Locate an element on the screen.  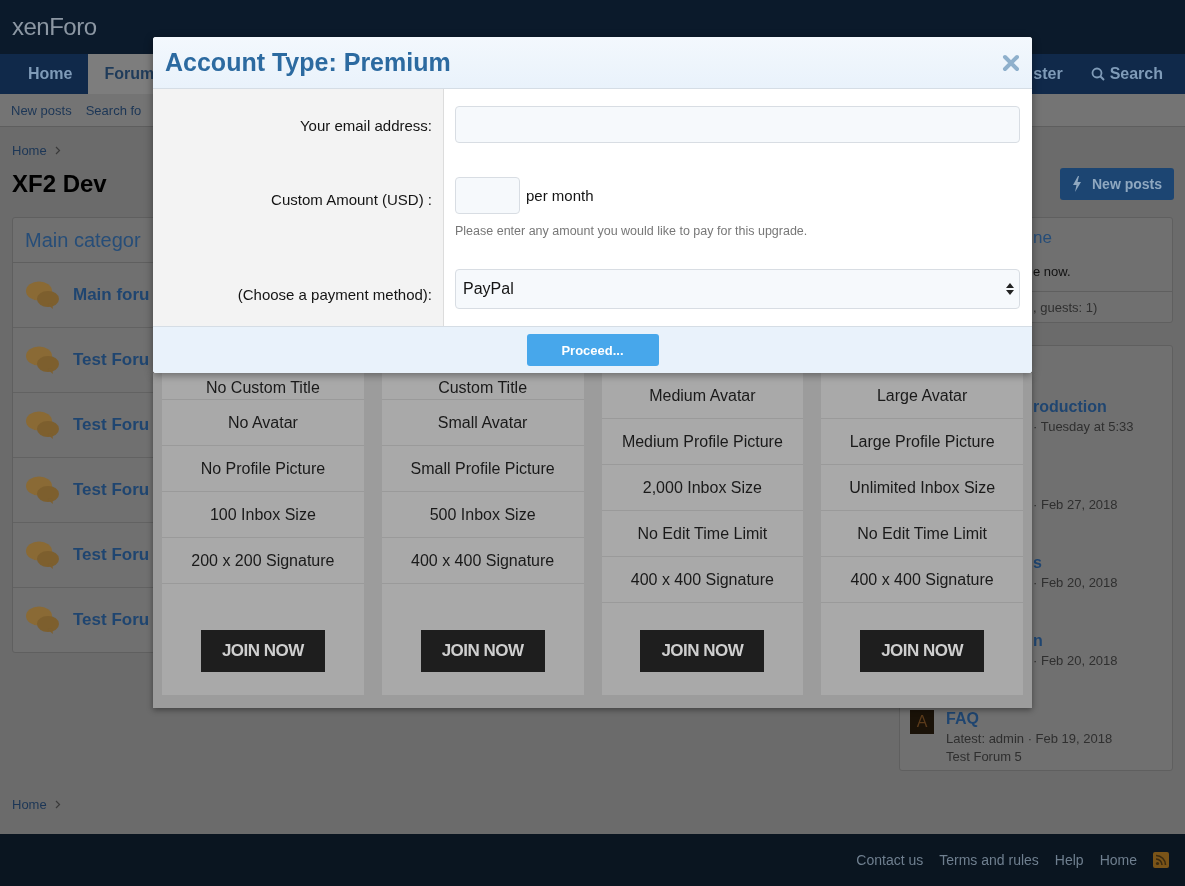
thread-link: roduction is located at coordinates (1083, 407).